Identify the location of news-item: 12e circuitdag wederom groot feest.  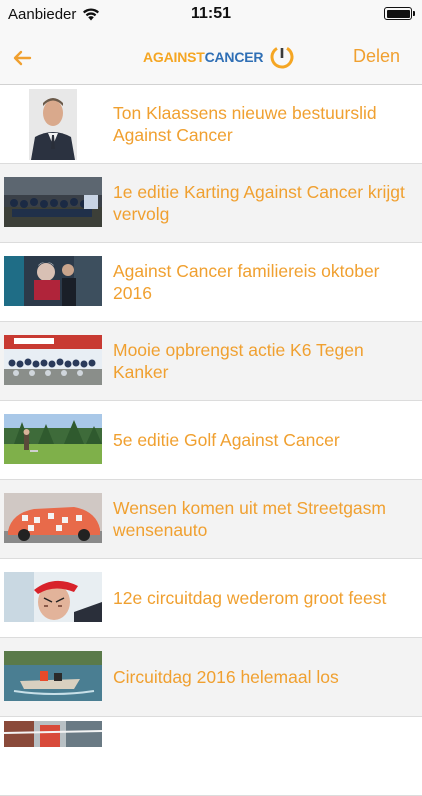
(211, 598).